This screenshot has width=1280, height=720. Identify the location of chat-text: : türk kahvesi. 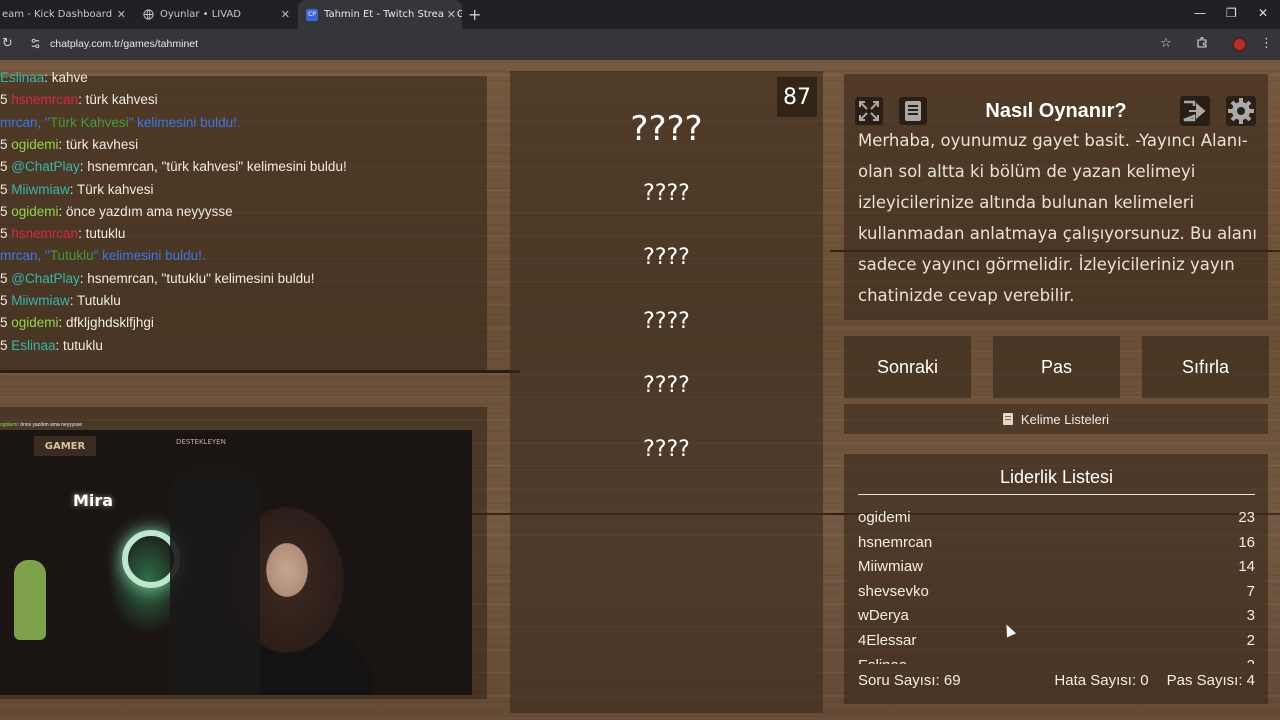
(118, 100).